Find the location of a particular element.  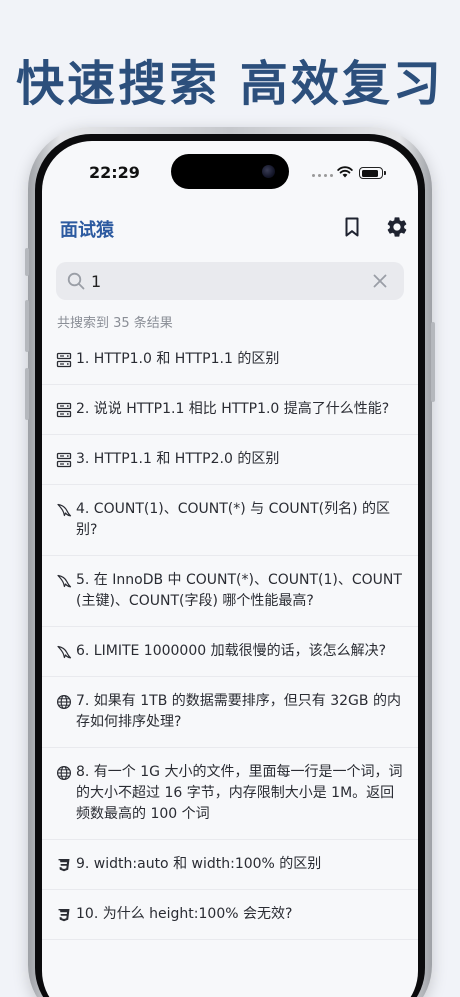

camera-icon is located at coordinates (268, 171).